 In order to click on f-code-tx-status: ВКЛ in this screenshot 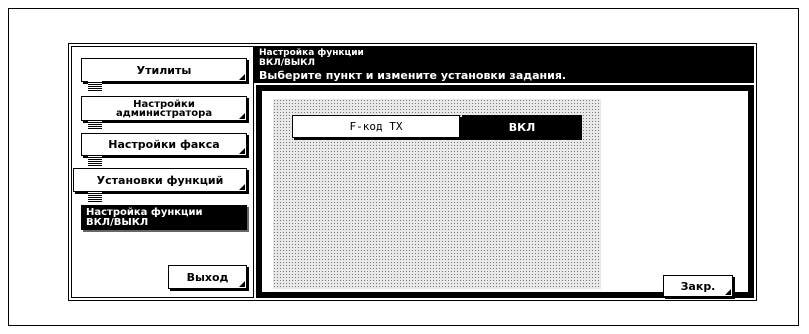, I will do `click(522, 127)`.